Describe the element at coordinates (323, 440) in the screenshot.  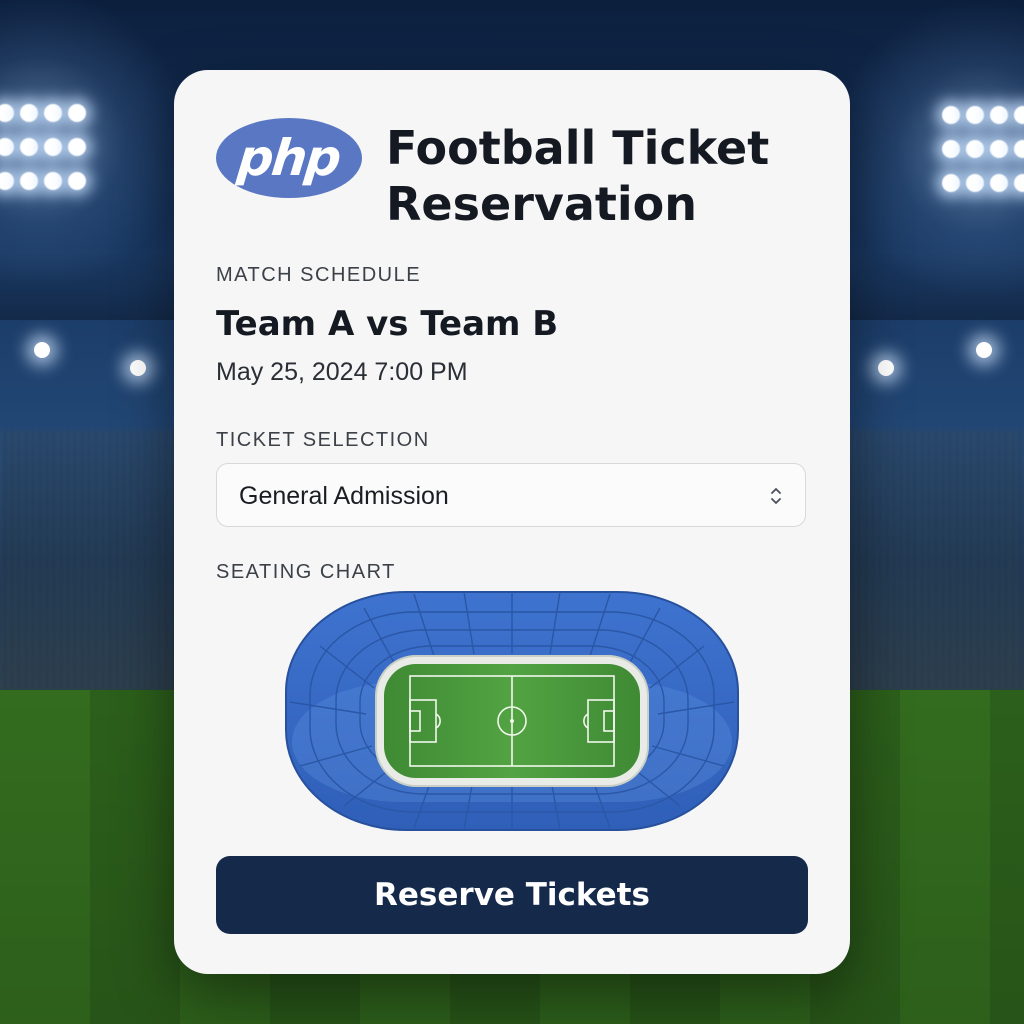
I see `ticket-selection-label: TICKET SELECTION` at that location.